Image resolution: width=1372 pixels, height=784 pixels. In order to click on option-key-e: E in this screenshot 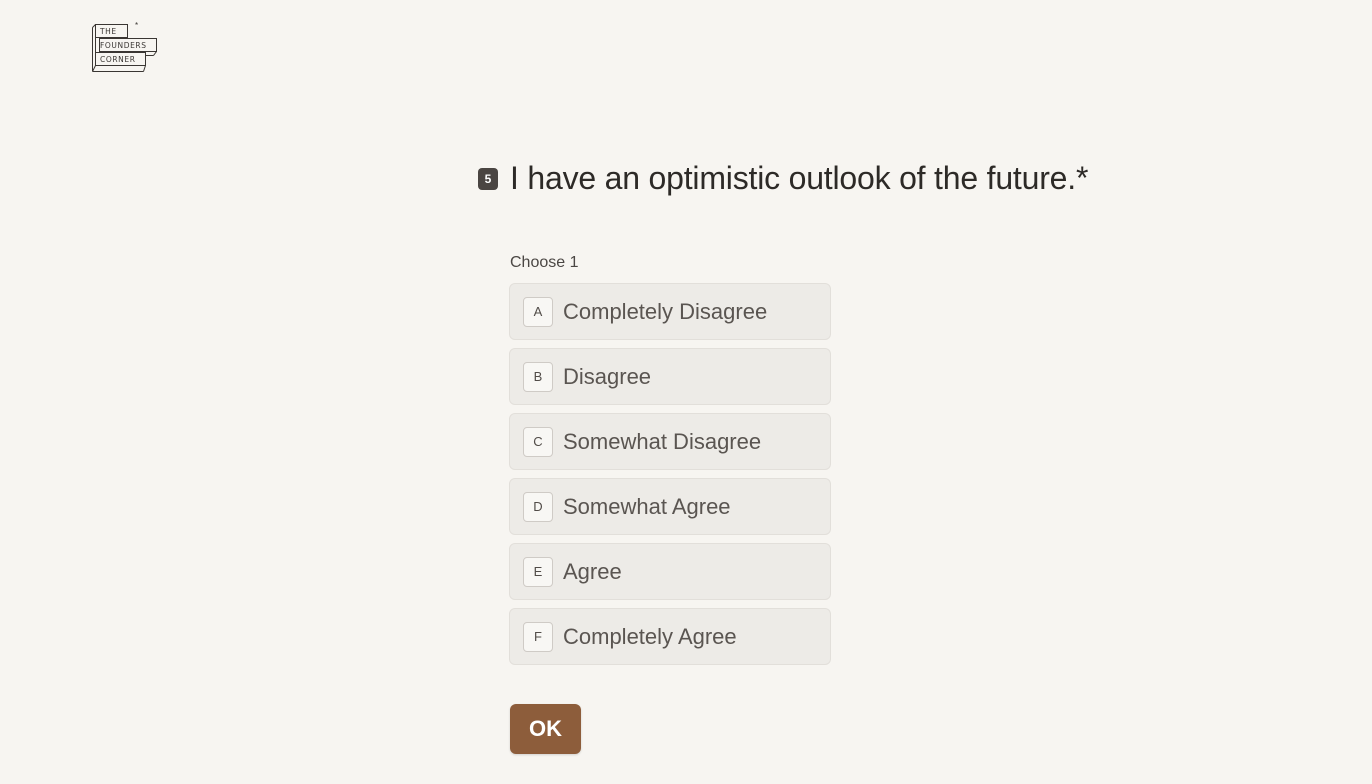, I will do `click(538, 571)`.